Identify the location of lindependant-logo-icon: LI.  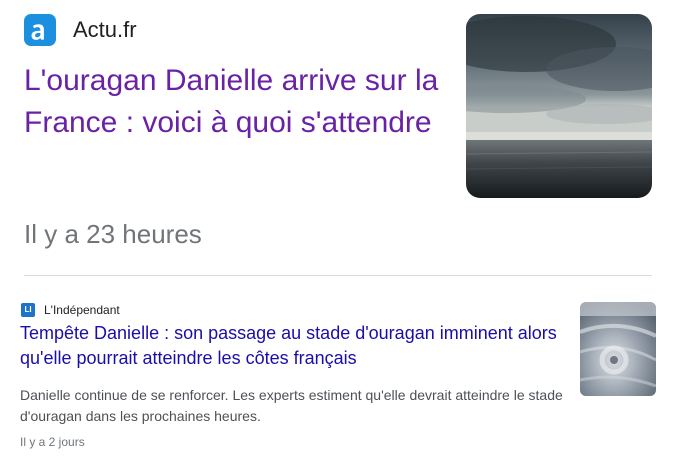
(28, 310).